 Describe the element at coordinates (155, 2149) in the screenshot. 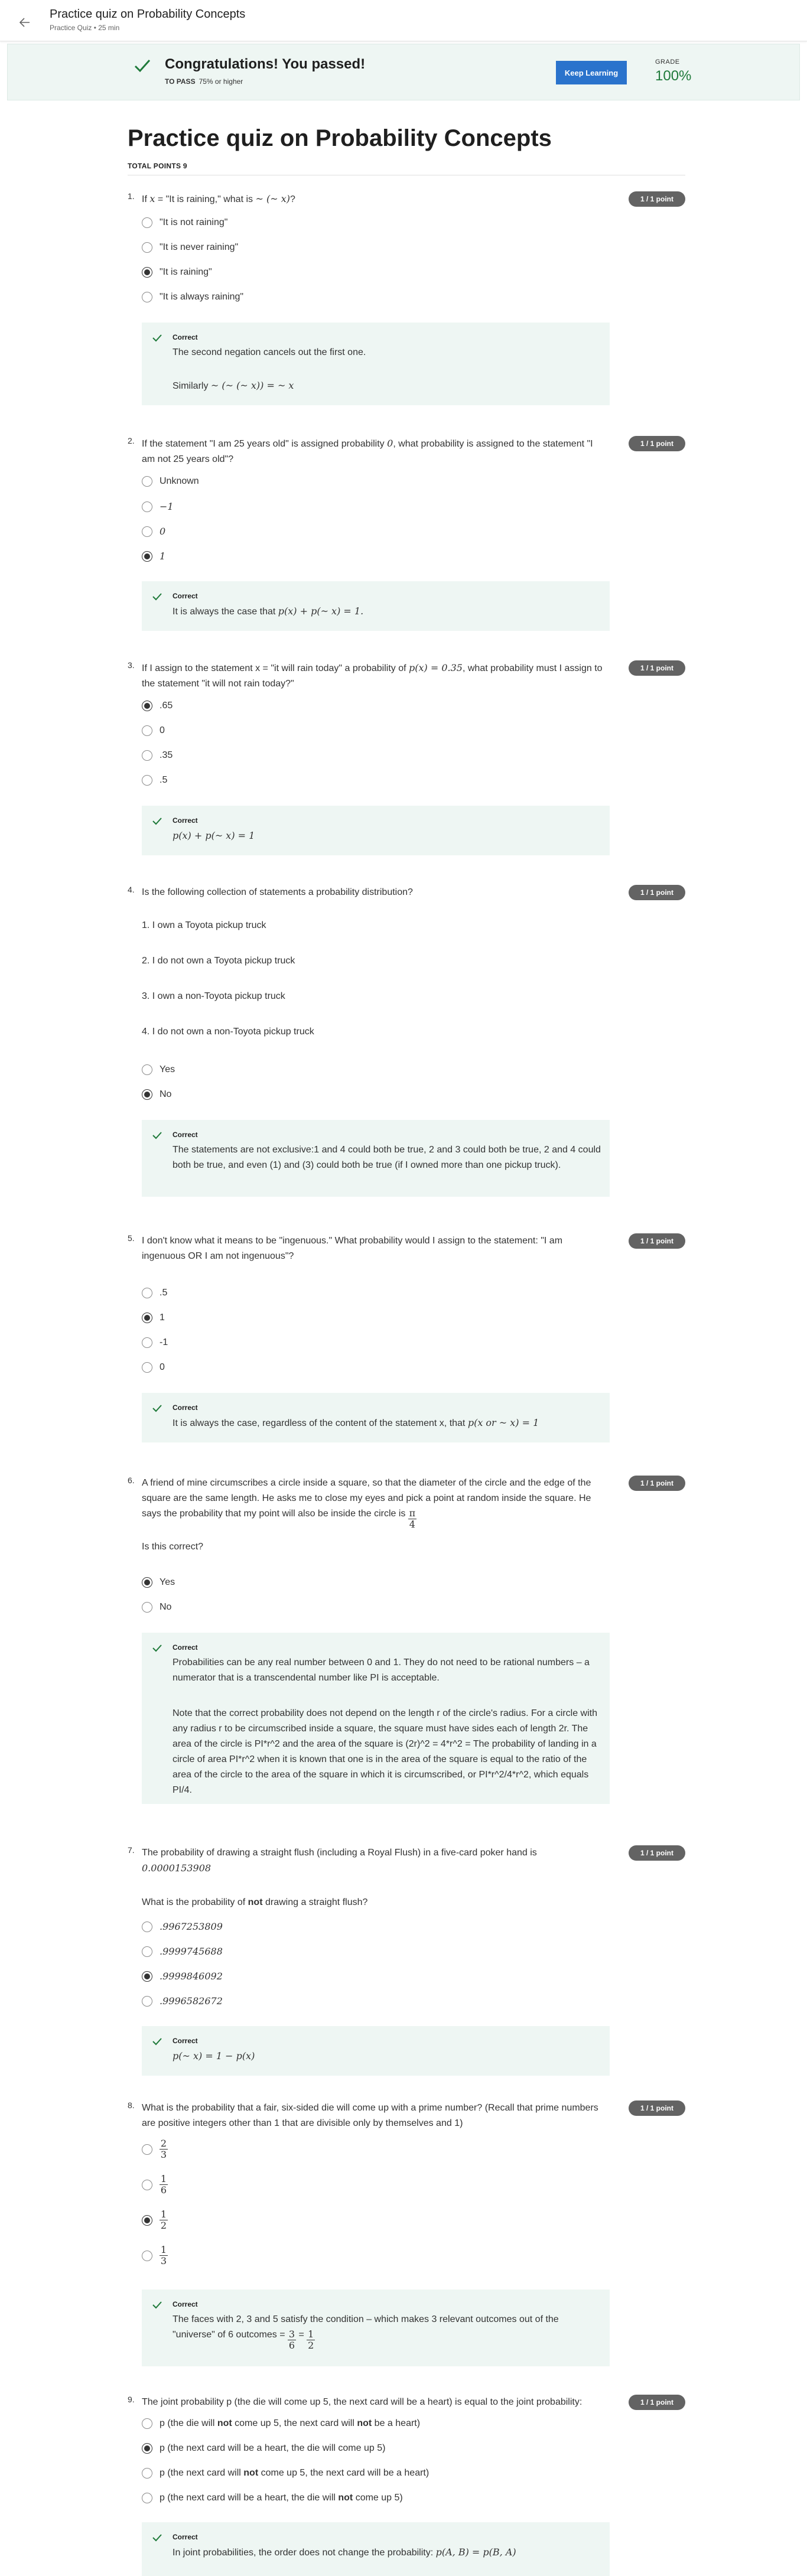

I see `option: 23` at that location.